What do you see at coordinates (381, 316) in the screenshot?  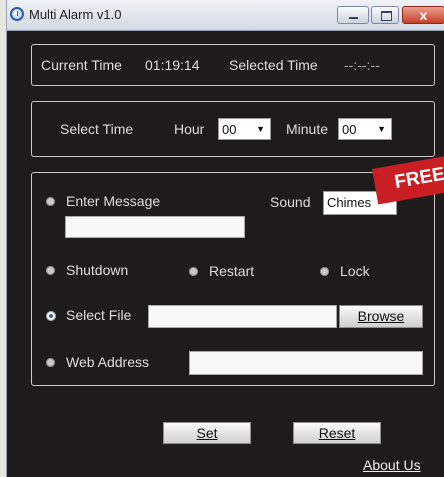 I see `browse-button: Browse` at bounding box center [381, 316].